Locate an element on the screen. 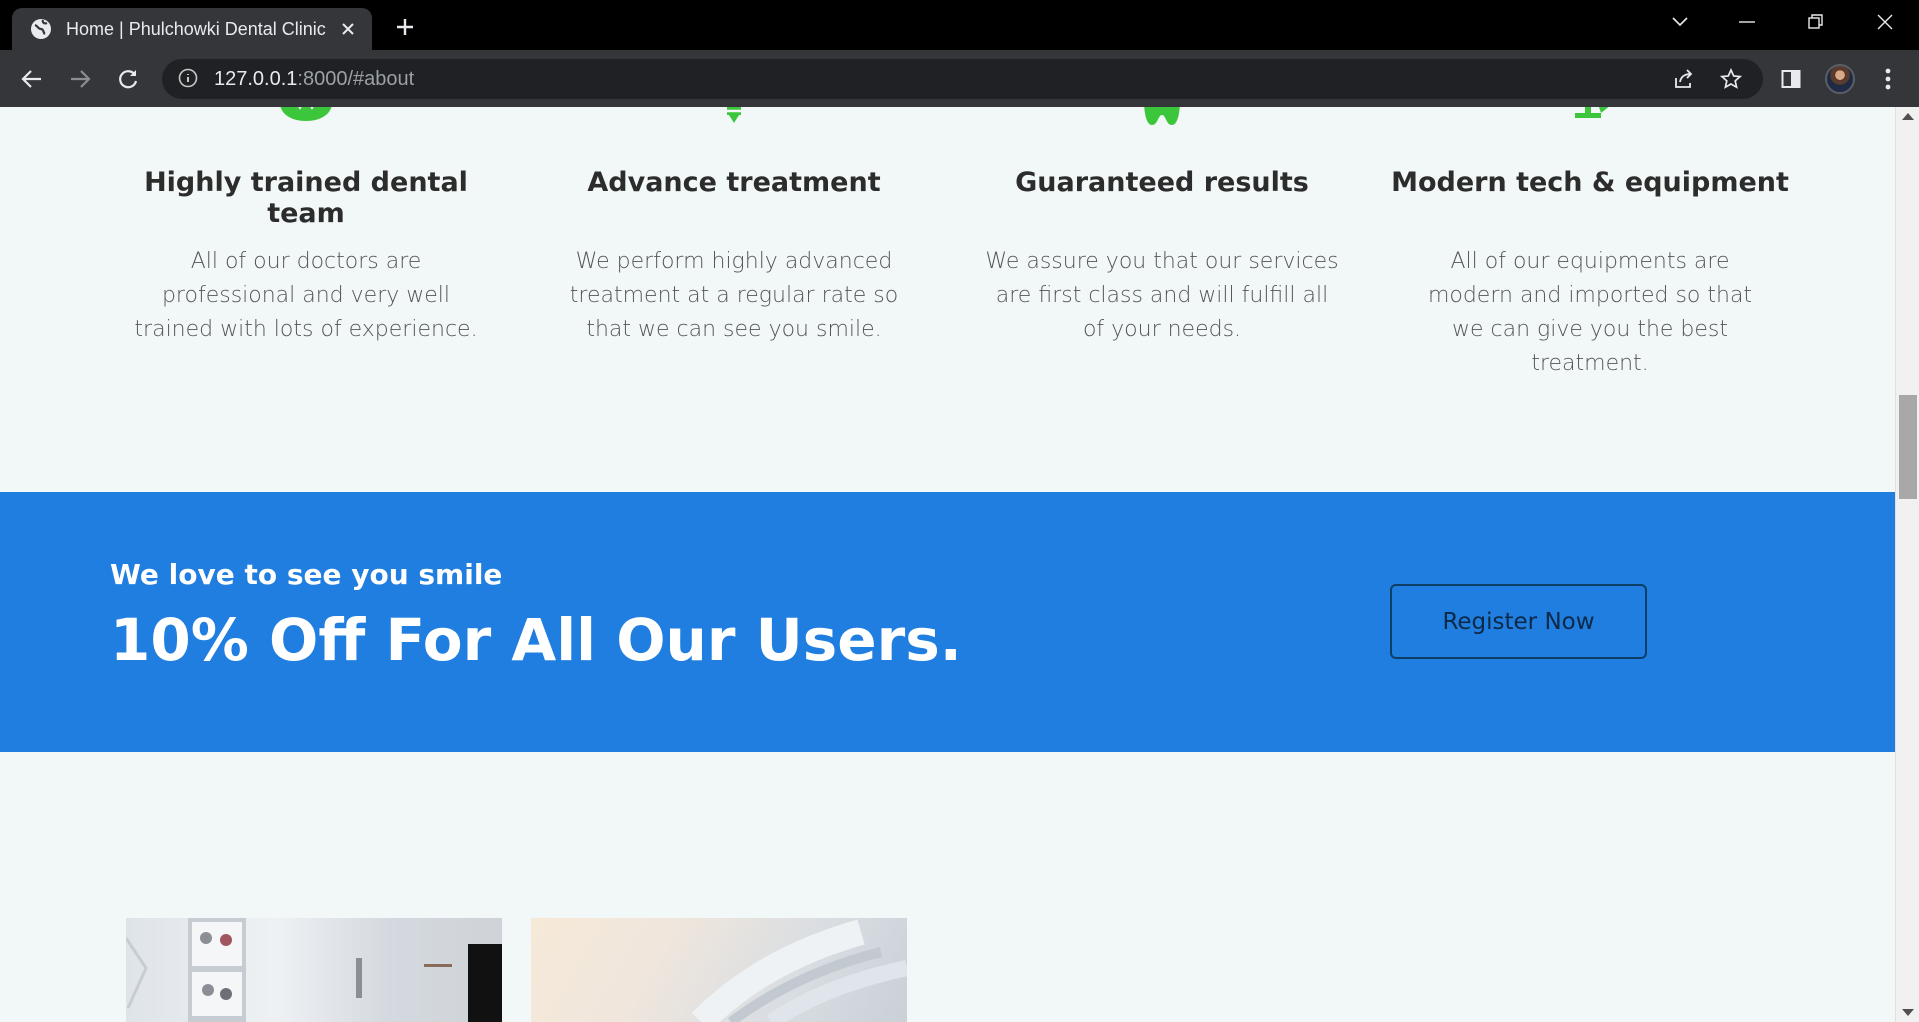 This screenshot has height=1022, width=1919. side-panel-icon is located at coordinates (1791, 79).